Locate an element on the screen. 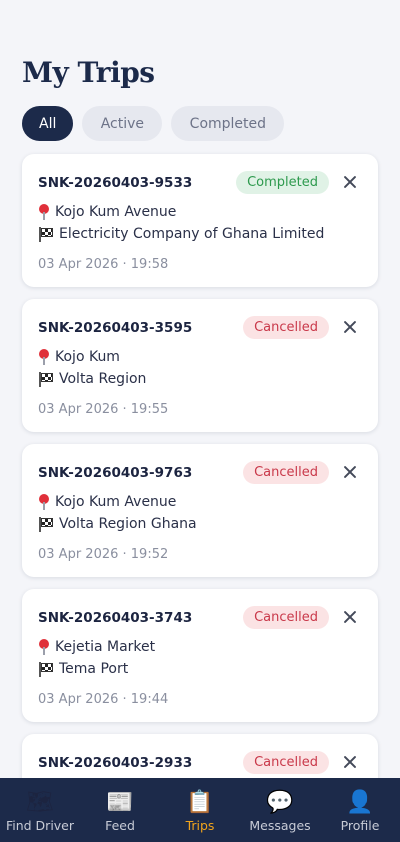 Image resolution: width=400 pixels, height=842 pixels. nav-trips: 📋 Trips is located at coordinates (200, 811).